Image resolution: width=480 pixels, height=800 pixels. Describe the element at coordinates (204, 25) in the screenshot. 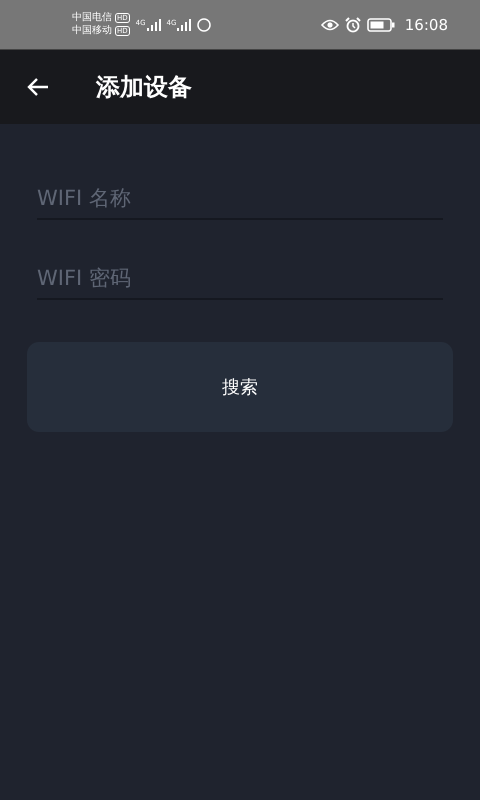

I see `loading-icon` at that location.